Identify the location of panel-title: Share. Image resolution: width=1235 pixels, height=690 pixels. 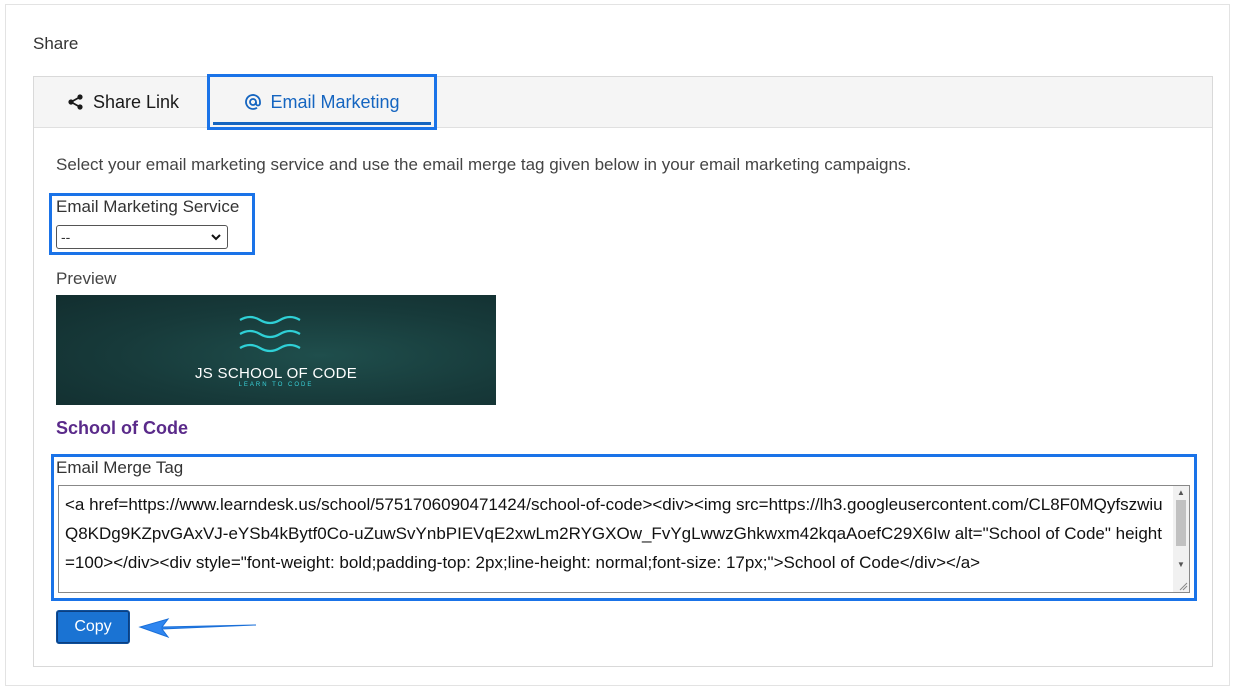
(56, 43).